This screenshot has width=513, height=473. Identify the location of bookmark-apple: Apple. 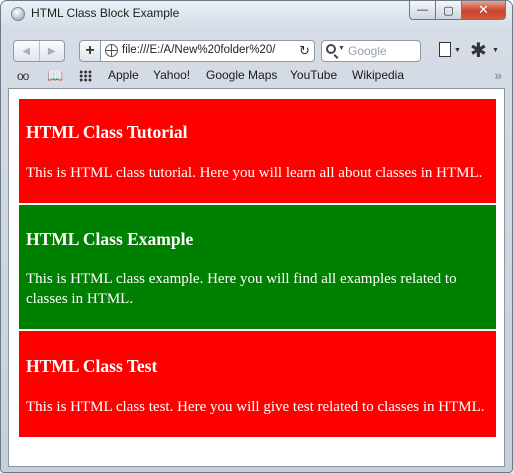
(123, 75).